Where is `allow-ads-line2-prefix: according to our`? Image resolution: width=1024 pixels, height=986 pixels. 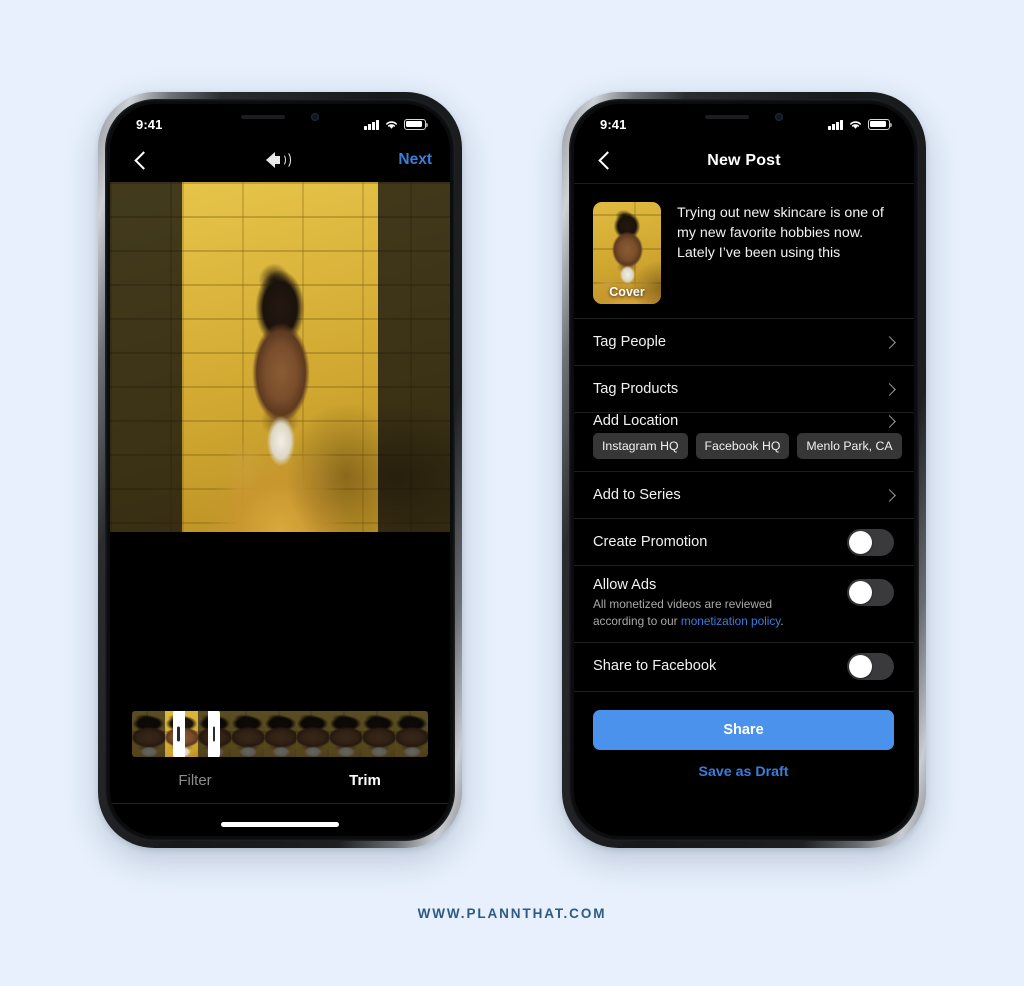 allow-ads-line2-prefix: according to our is located at coordinates (637, 621).